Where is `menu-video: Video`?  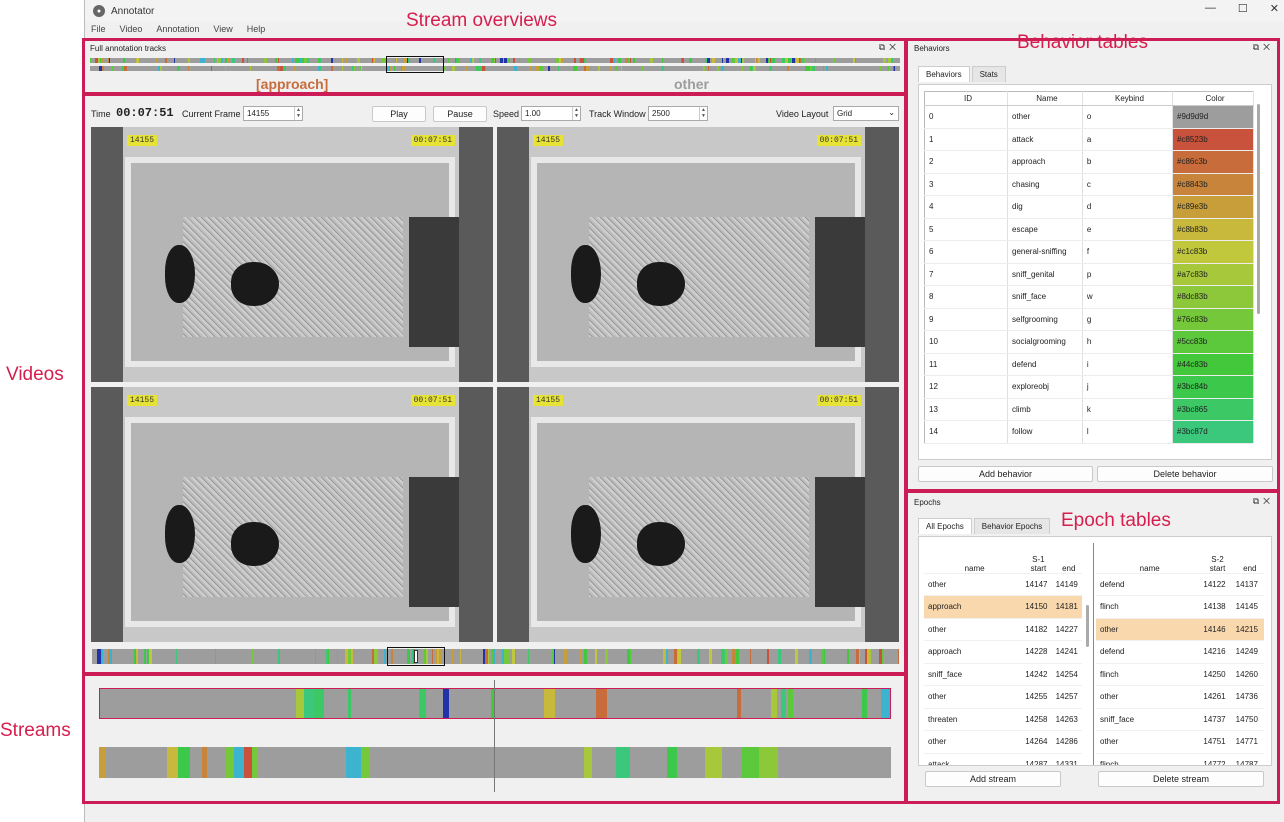
menu-video: Video is located at coordinates (131, 31).